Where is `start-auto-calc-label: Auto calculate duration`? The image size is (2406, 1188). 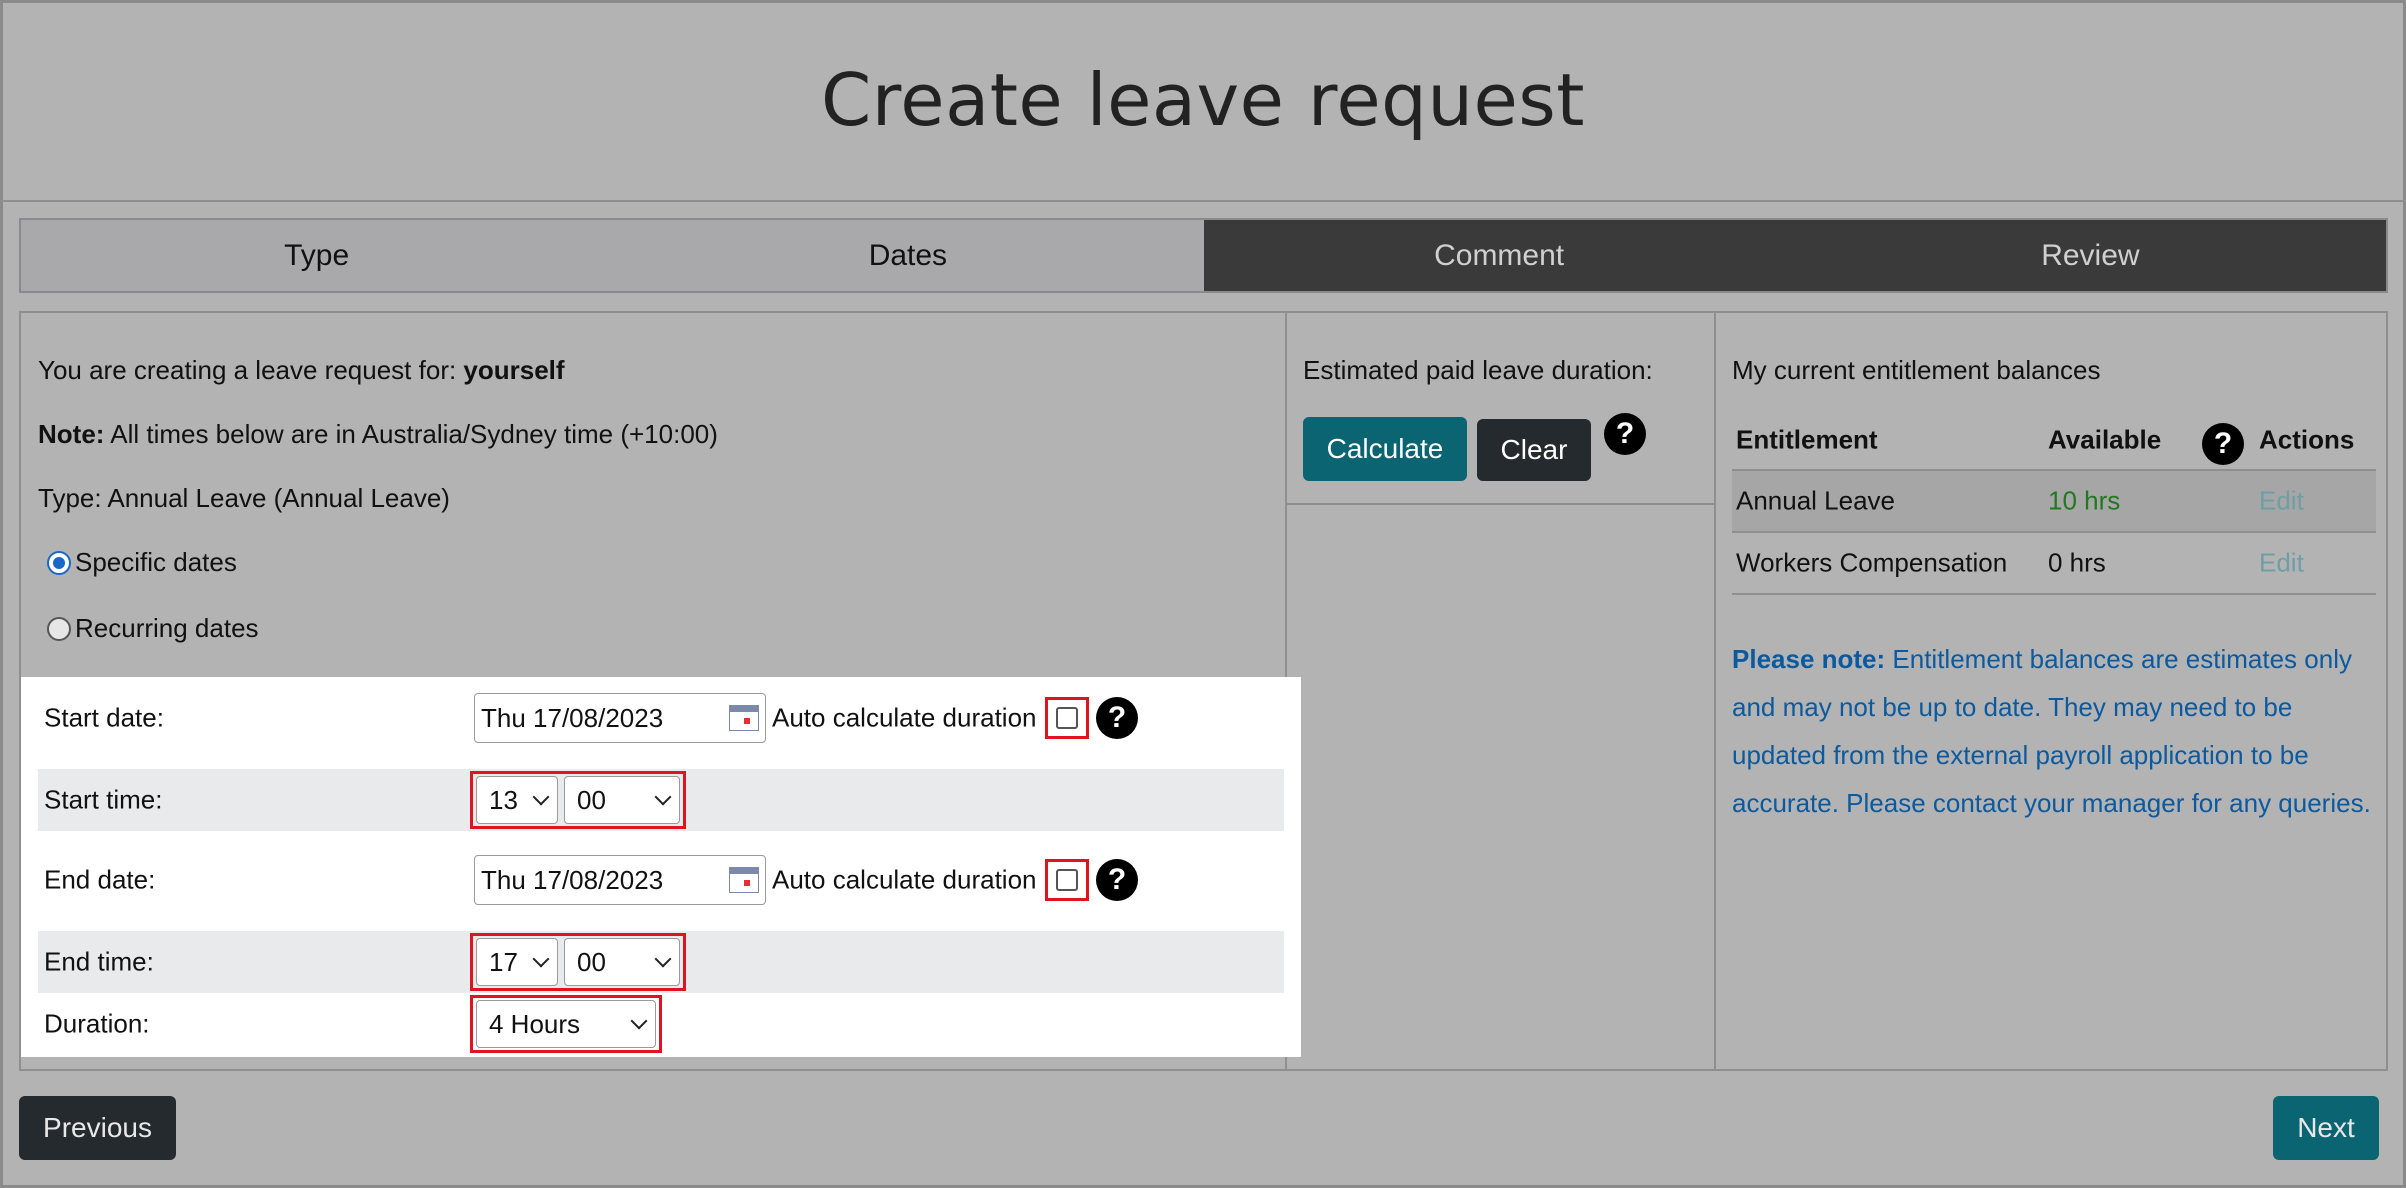
start-auto-calc-label: Auto calculate duration is located at coordinates (904, 717).